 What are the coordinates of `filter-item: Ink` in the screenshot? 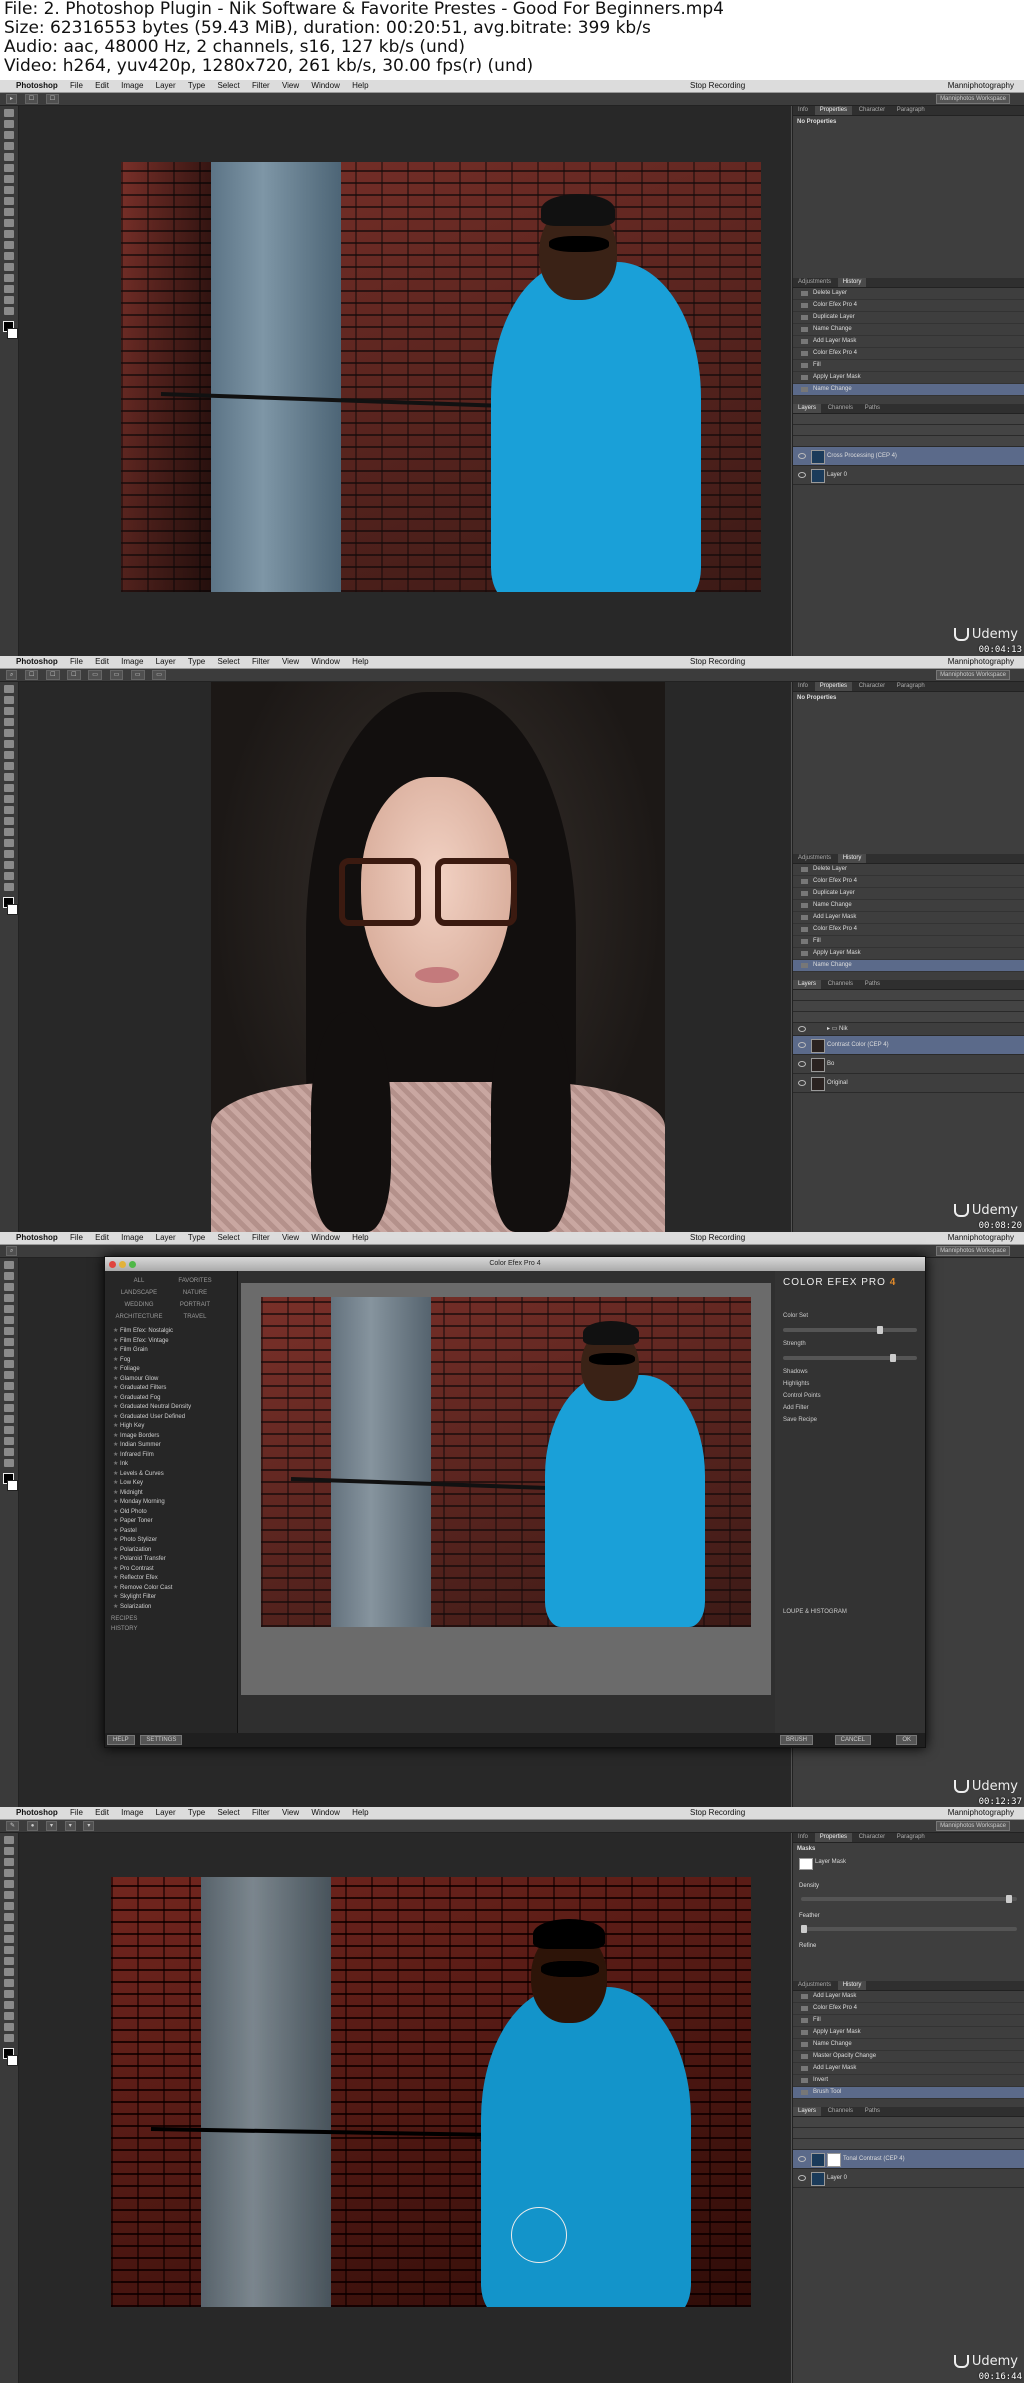 It's located at (171, 1465).